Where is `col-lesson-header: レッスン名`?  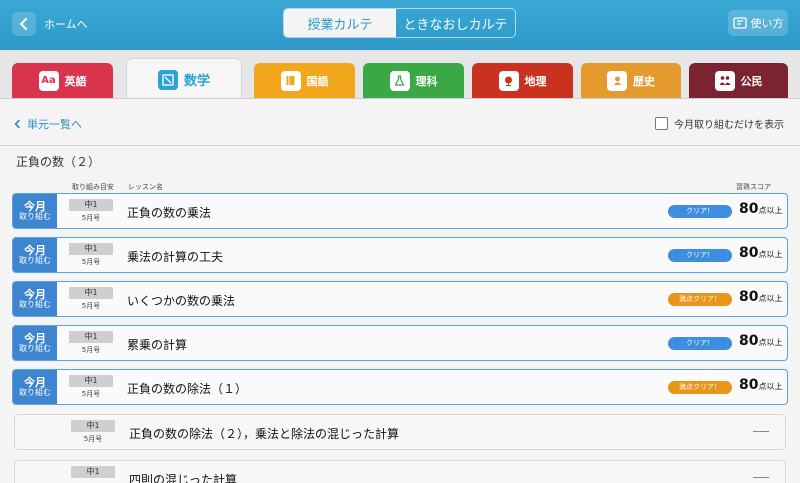
col-lesson-header: レッスン名 is located at coordinates (145, 187).